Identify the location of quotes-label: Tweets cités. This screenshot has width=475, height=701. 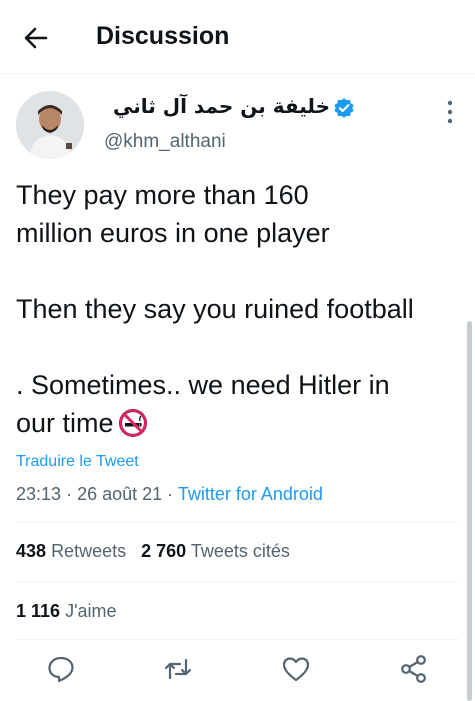
(240, 551).